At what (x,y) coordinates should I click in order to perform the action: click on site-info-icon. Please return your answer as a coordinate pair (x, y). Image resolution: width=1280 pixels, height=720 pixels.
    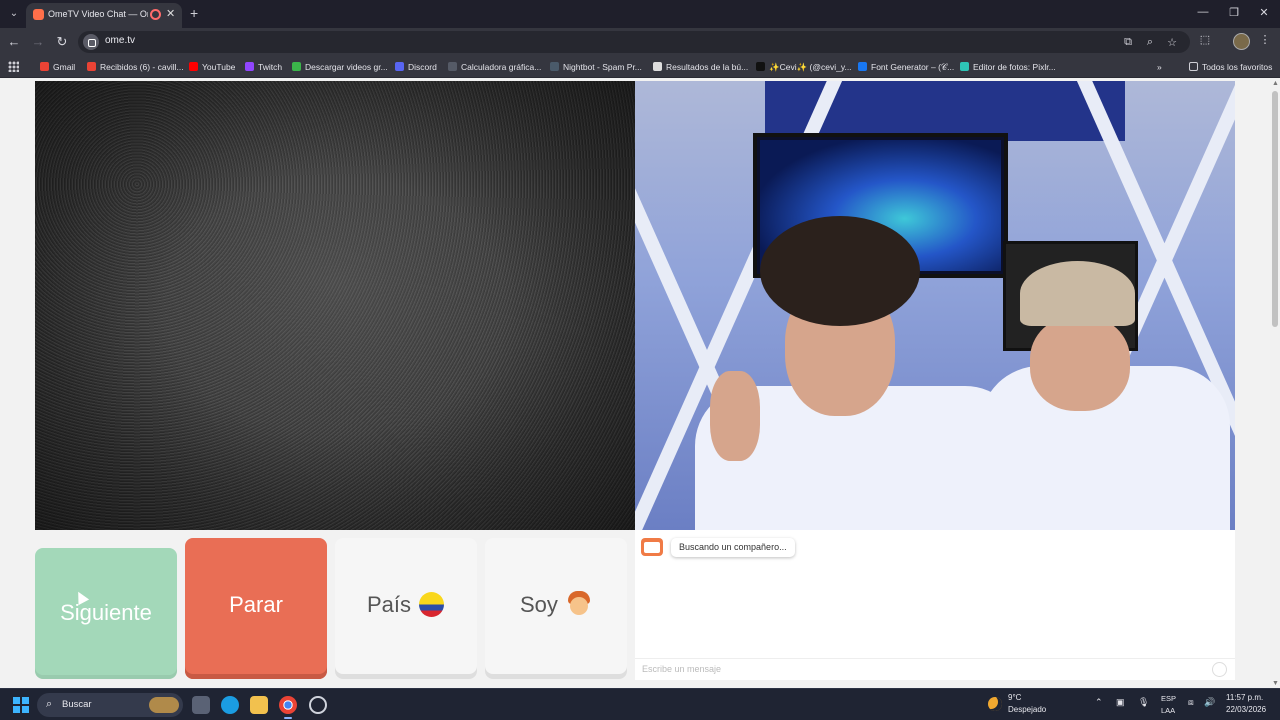
    Looking at the image, I should click on (91, 42).